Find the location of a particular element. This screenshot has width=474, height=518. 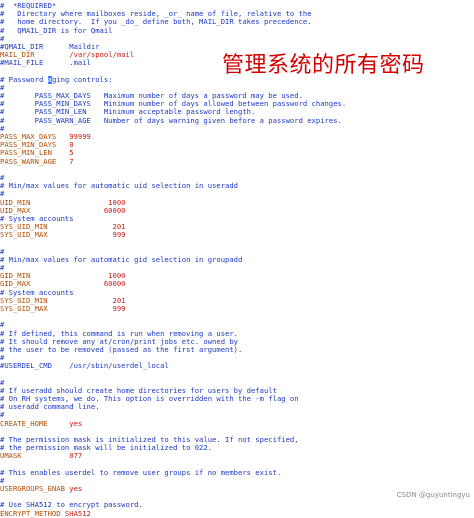

code-line: # Use SHA512 to encrypt password. is located at coordinates (237, 505).